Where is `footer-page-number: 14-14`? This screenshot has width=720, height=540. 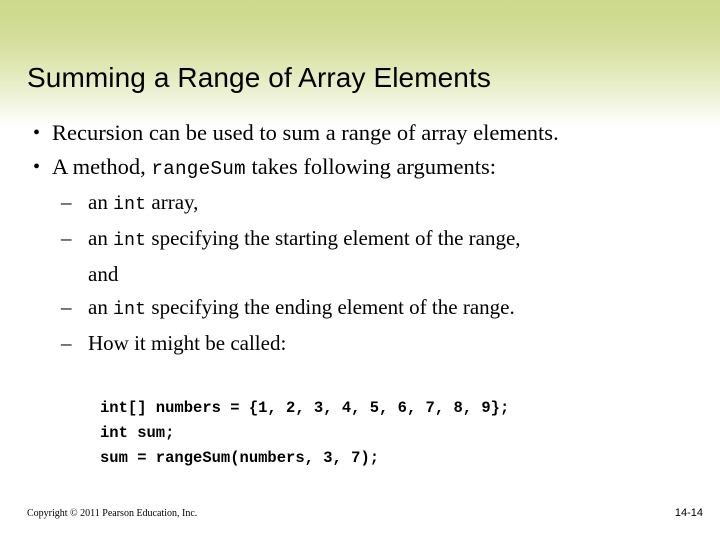
footer-page-number: 14-14 is located at coordinates (688, 513).